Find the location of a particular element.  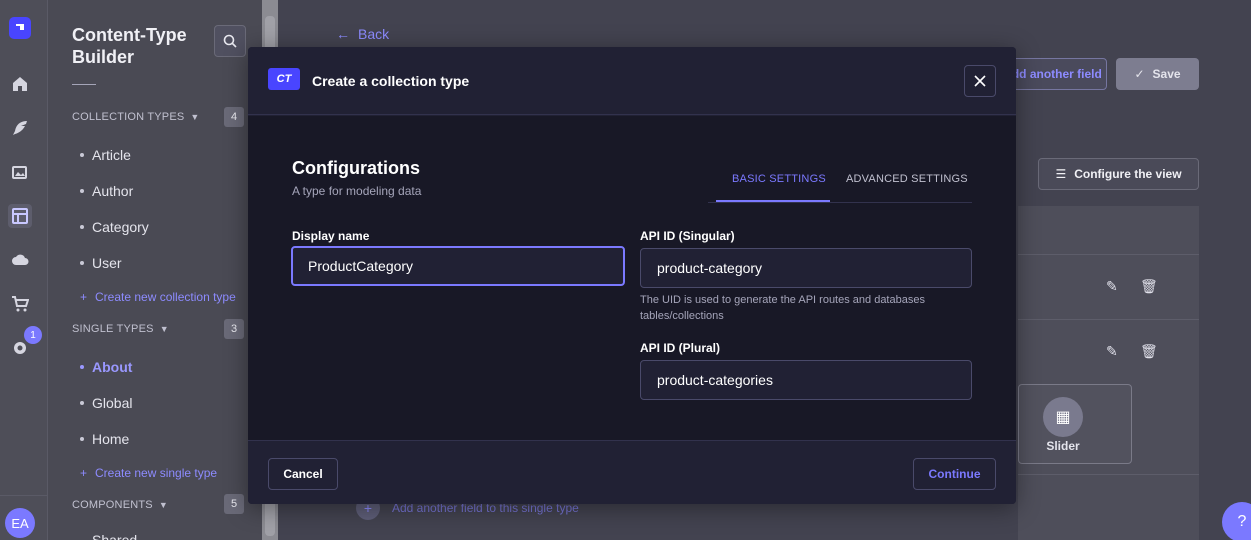

check-icon: ✓ is located at coordinates (1139, 74).